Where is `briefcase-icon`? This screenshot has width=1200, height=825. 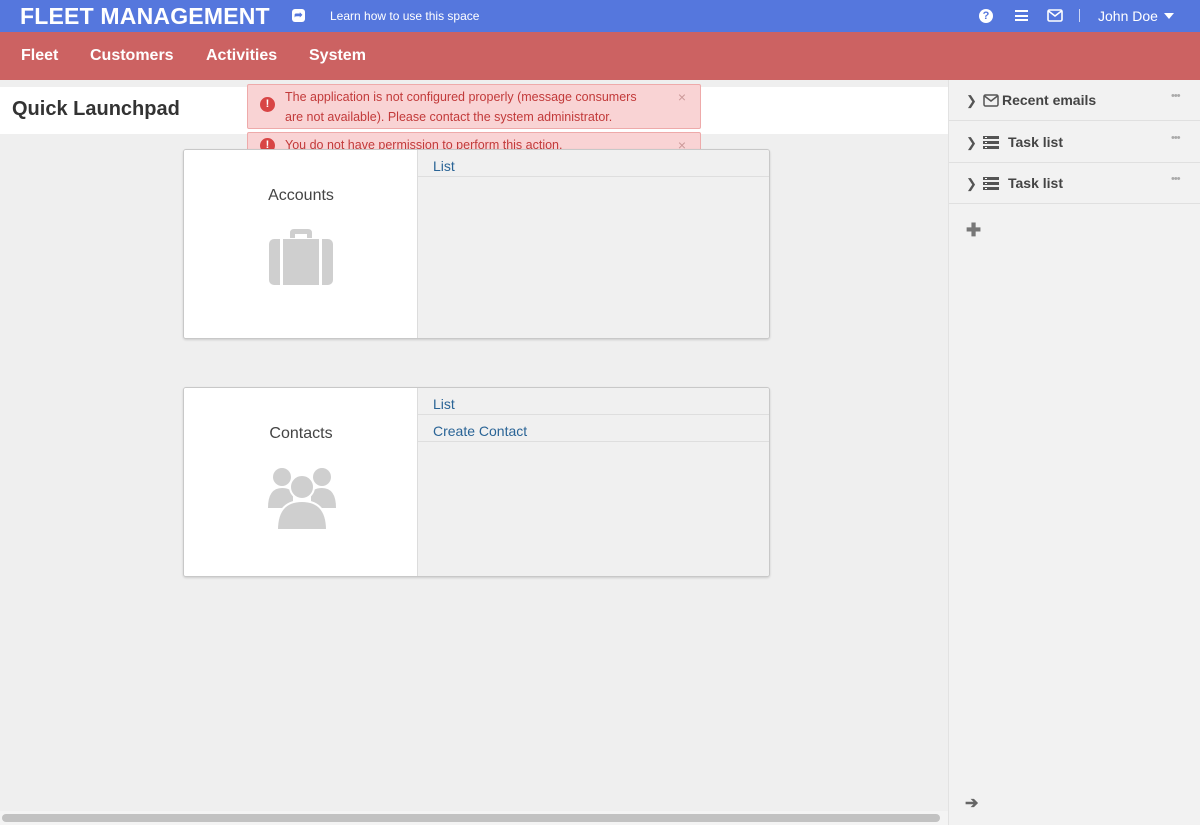
briefcase-icon is located at coordinates (301, 259).